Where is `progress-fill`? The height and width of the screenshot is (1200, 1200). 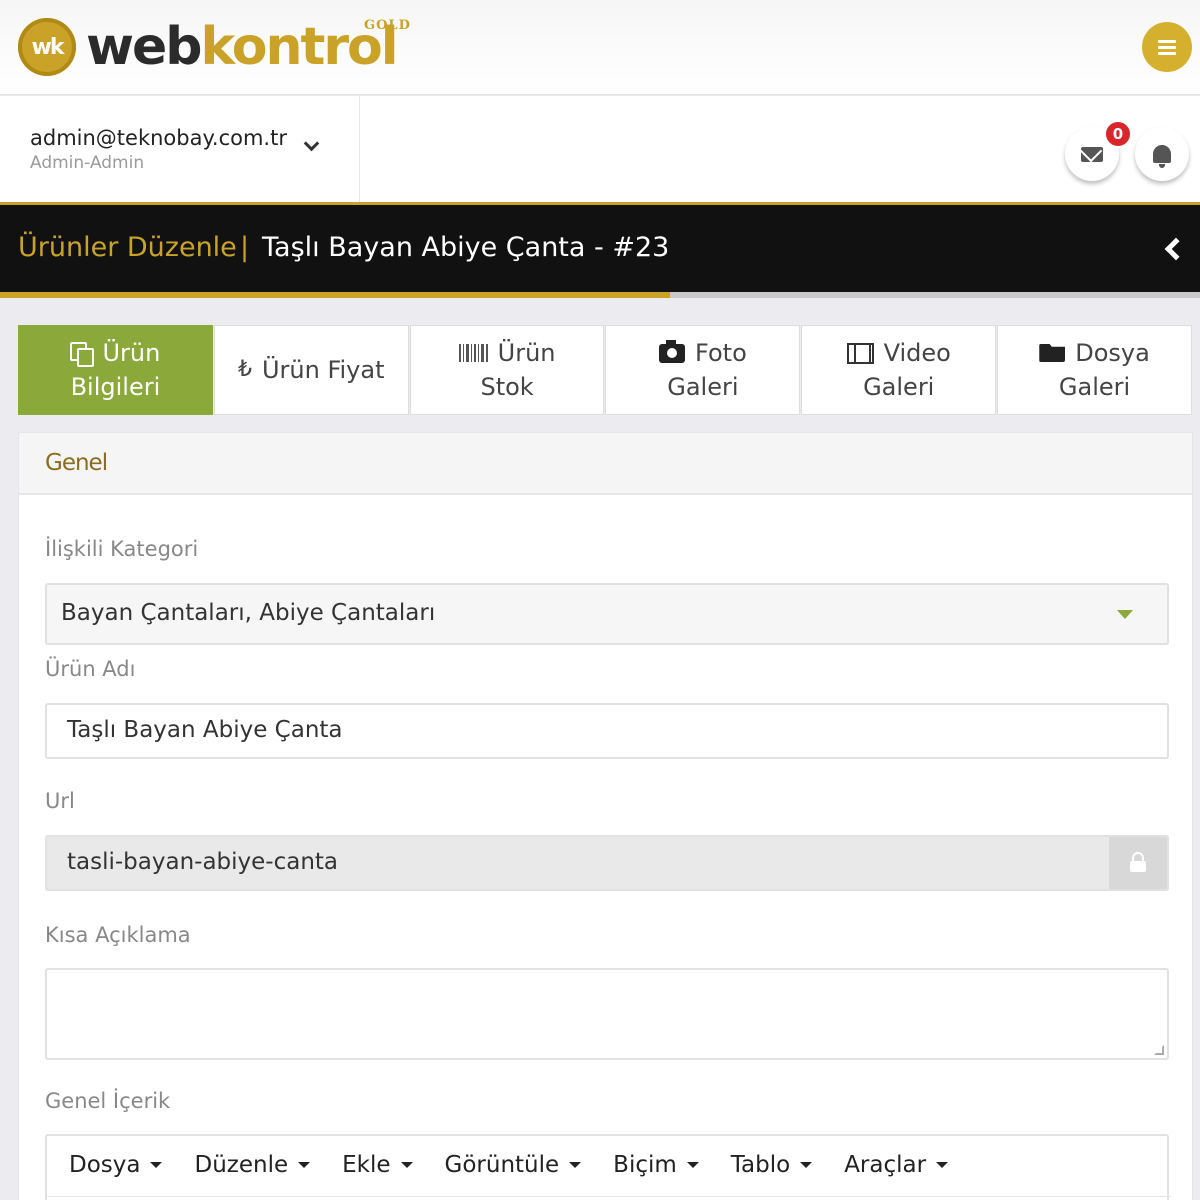
progress-fill is located at coordinates (335, 295).